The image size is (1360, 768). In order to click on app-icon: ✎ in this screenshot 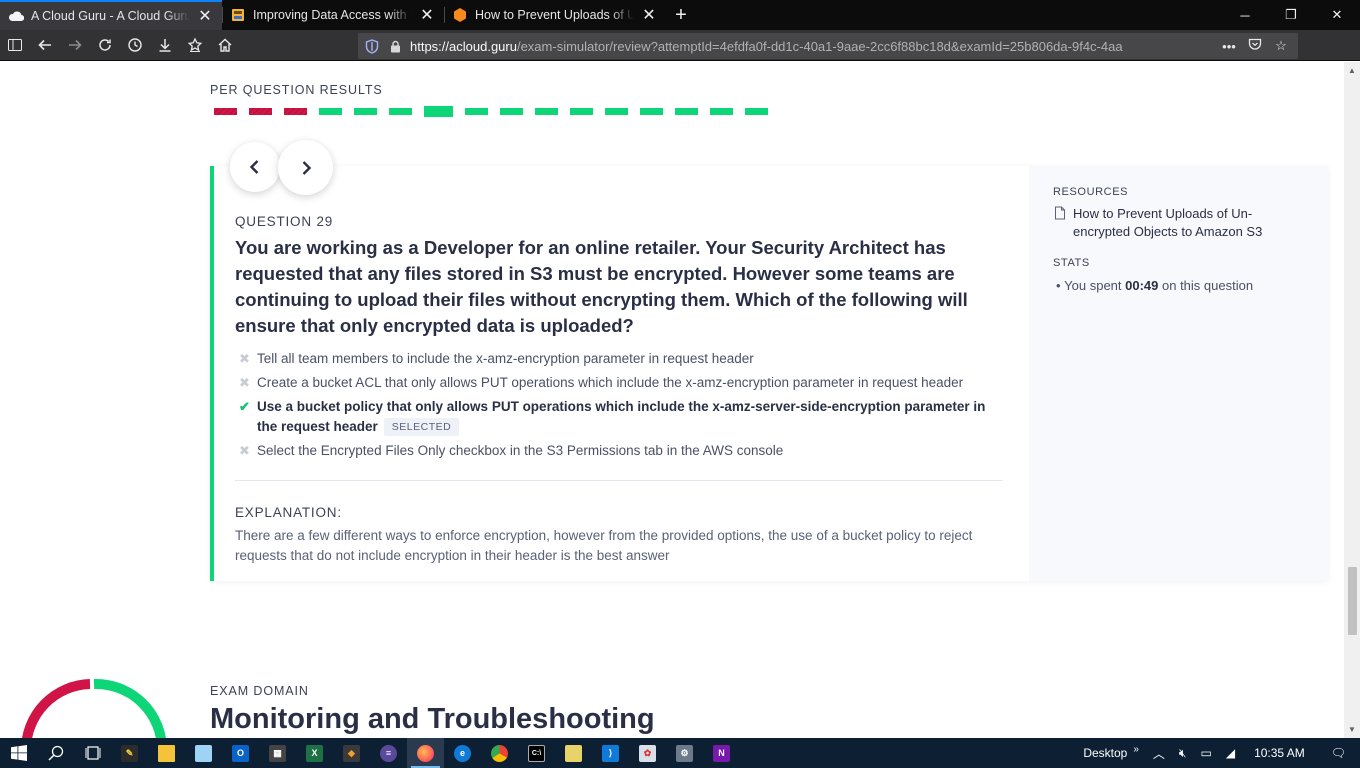, I will do `click(129, 753)`.